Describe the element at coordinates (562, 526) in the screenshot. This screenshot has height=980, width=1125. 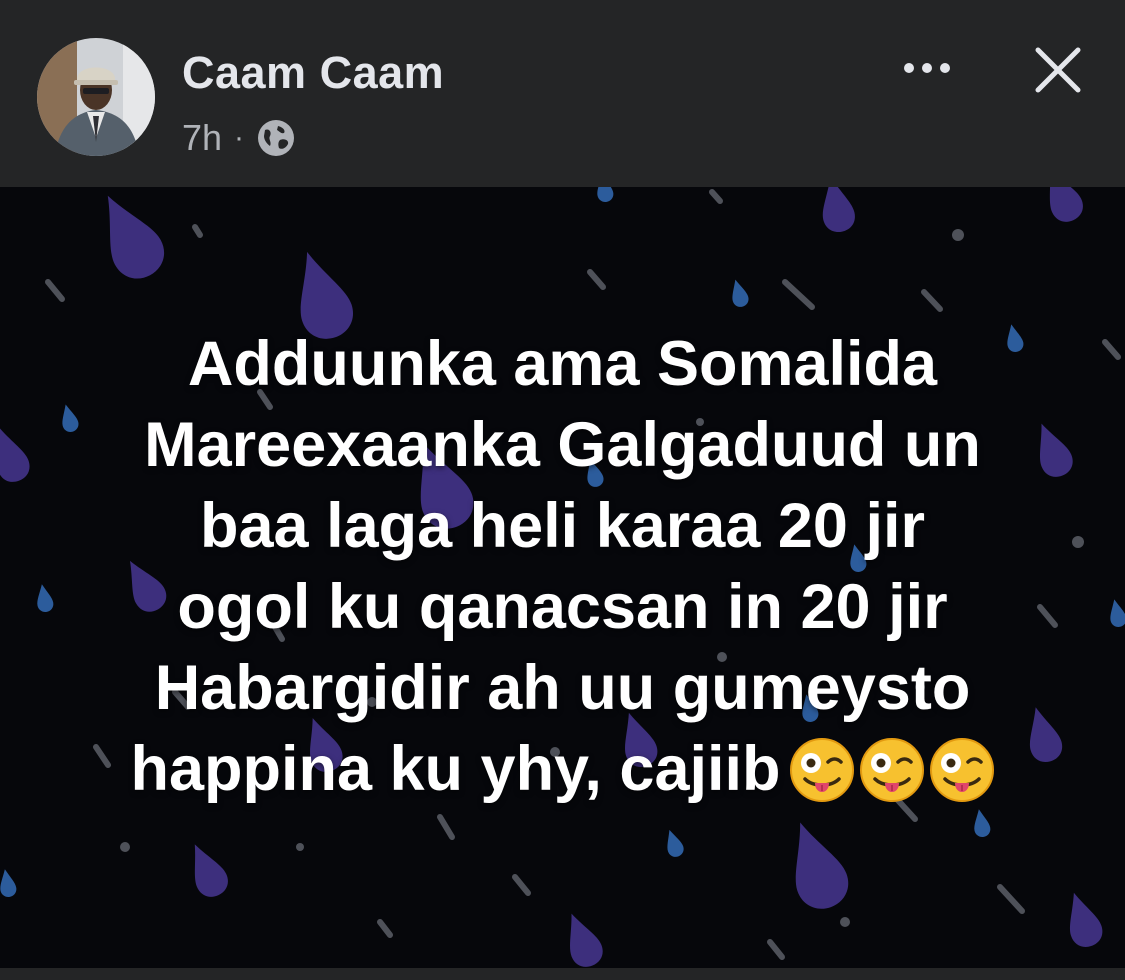
I see `post-line: baa laga heli karaa 20 jir` at that location.